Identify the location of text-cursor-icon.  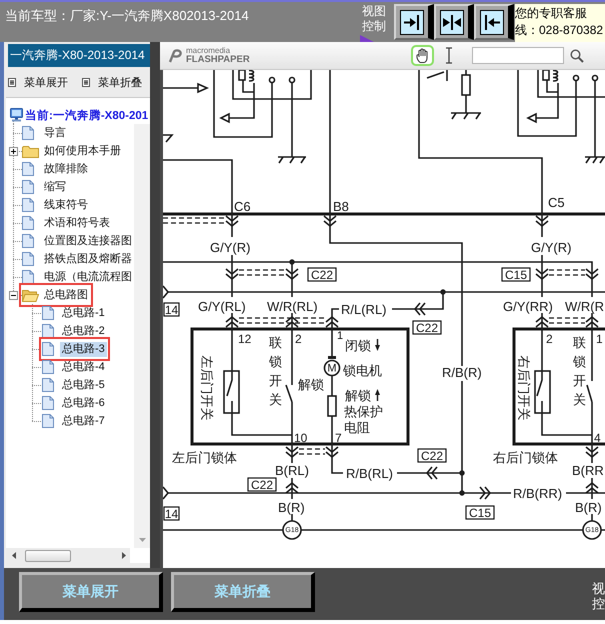
(449, 55).